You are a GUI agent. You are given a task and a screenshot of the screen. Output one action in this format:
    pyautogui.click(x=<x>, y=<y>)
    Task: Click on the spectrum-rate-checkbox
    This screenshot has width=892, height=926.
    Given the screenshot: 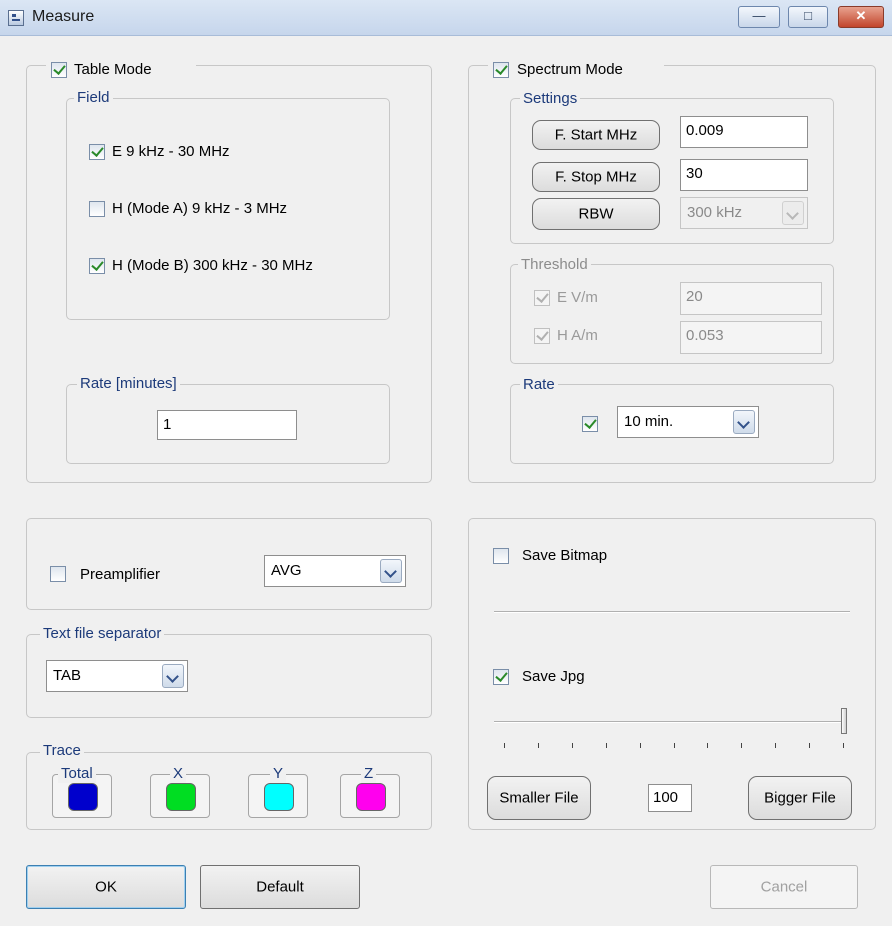 What is the action you would take?
    pyautogui.click(x=590, y=424)
    